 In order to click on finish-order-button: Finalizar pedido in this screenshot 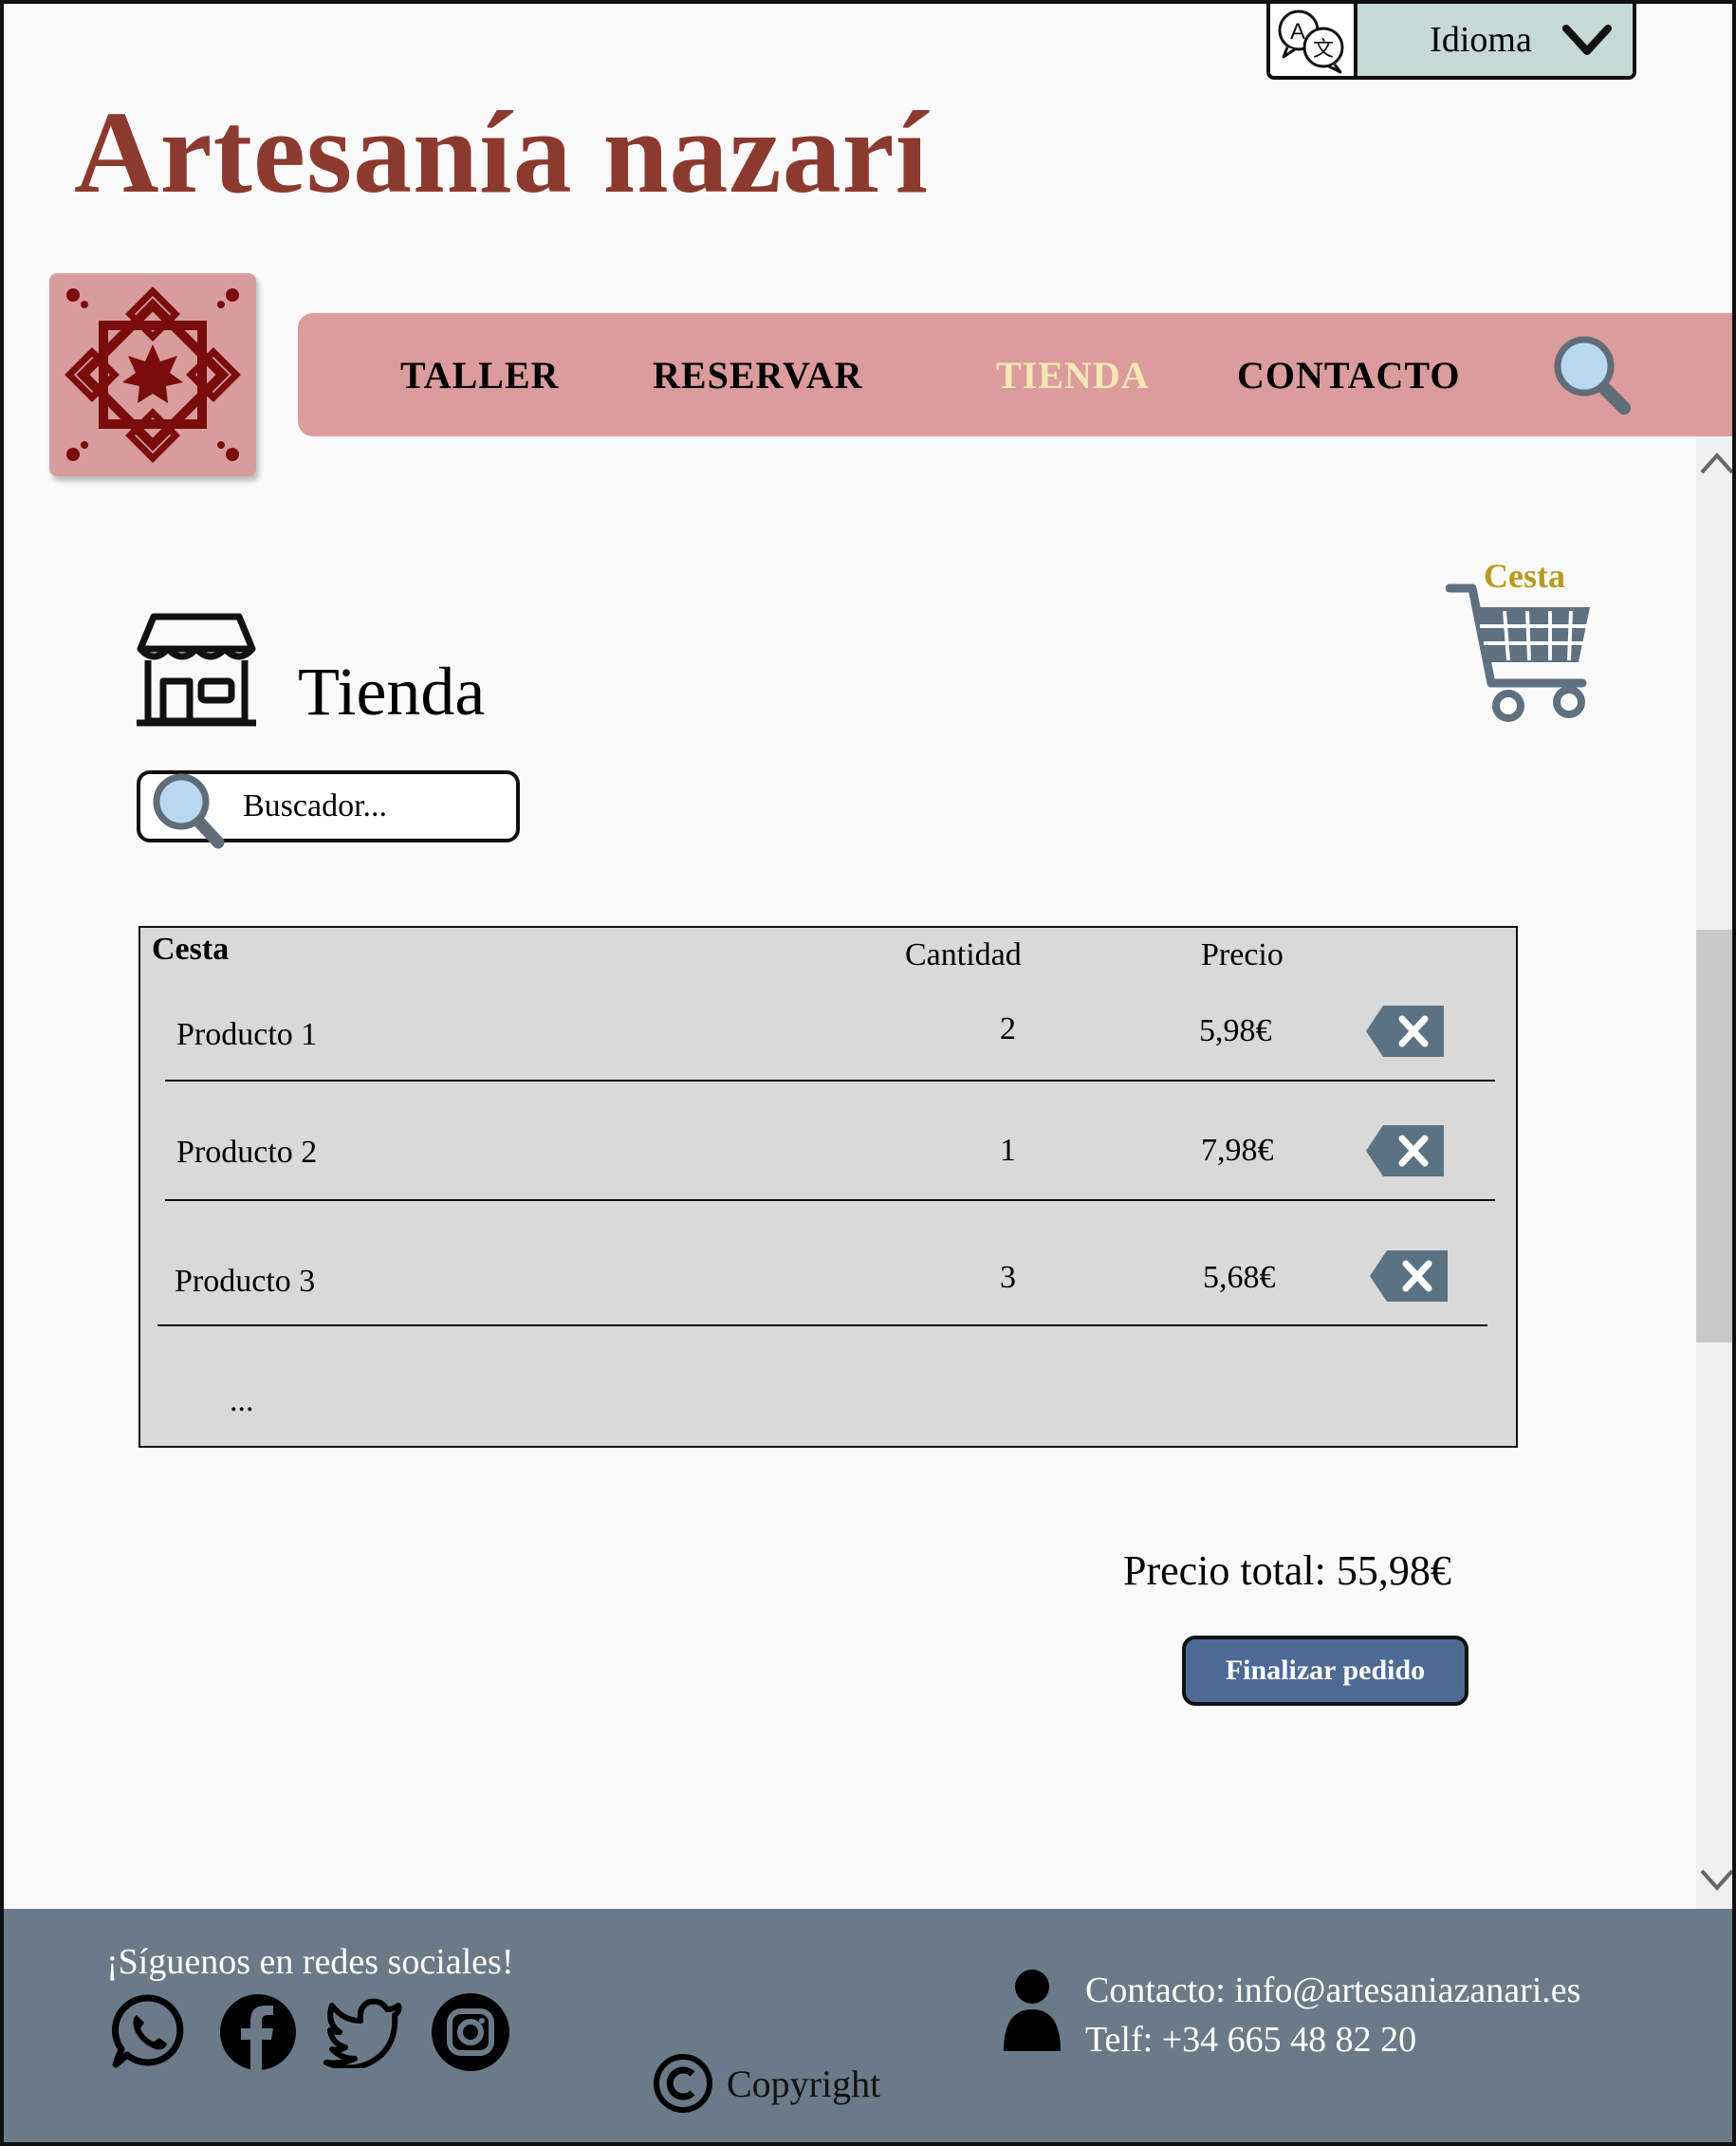, I will do `click(1325, 1671)`.